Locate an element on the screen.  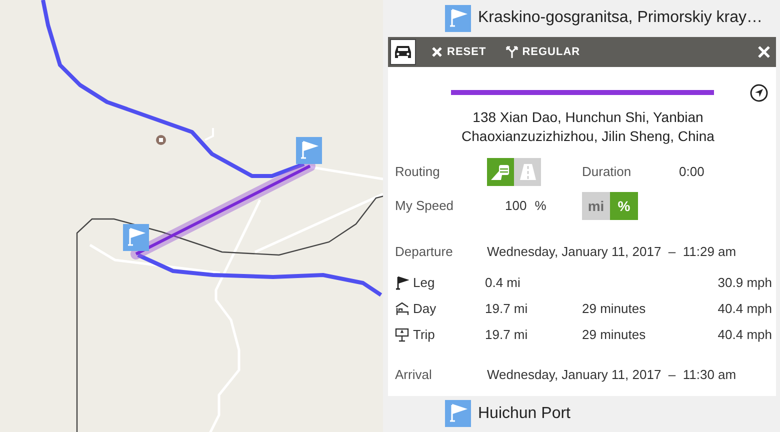
duration-value: 0:00 is located at coordinates (692, 172).